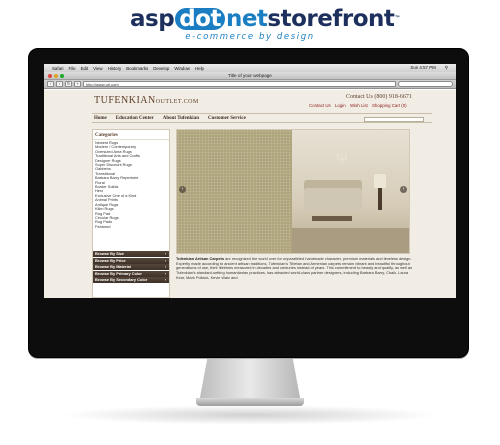 This screenshot has height=445, width=500. I want to click on add-bookmark-icon: +, so click(77, 84).